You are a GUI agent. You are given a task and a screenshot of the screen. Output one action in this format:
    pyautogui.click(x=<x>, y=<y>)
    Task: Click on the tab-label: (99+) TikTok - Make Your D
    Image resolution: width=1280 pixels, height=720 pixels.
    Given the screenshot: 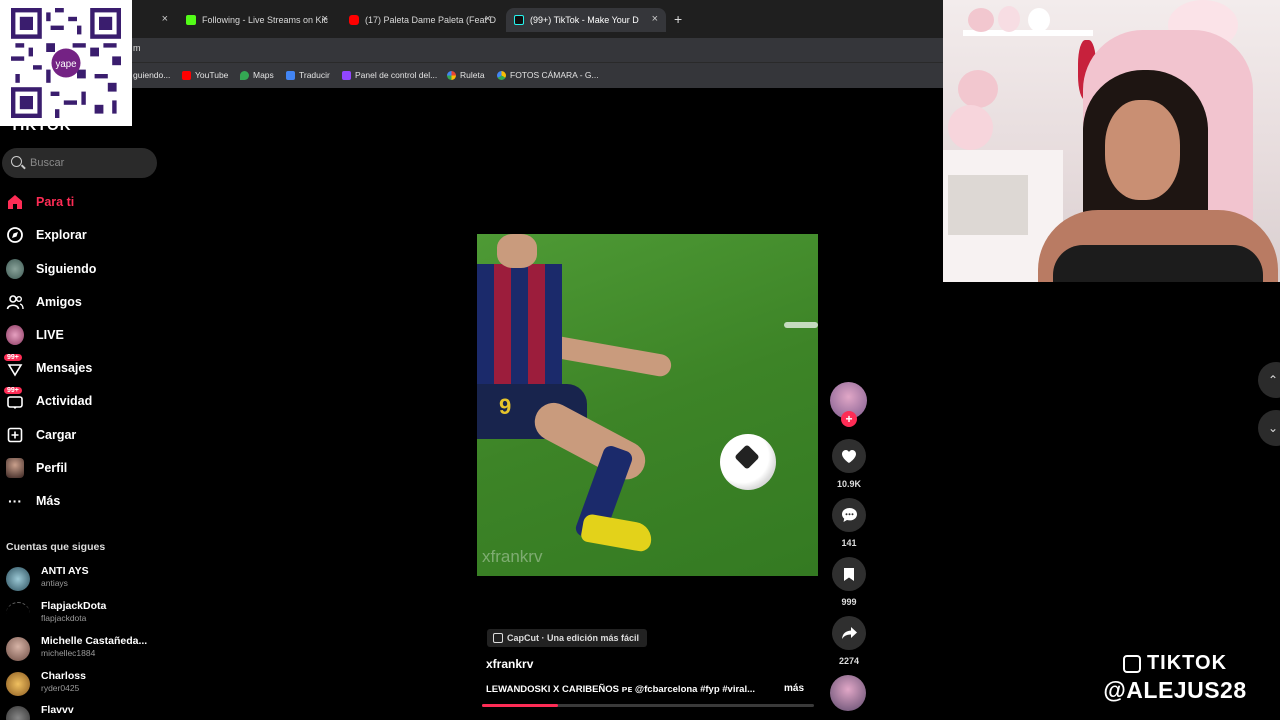 What is the action you would take?
    pyautogui.click(x=584, y=20)
    